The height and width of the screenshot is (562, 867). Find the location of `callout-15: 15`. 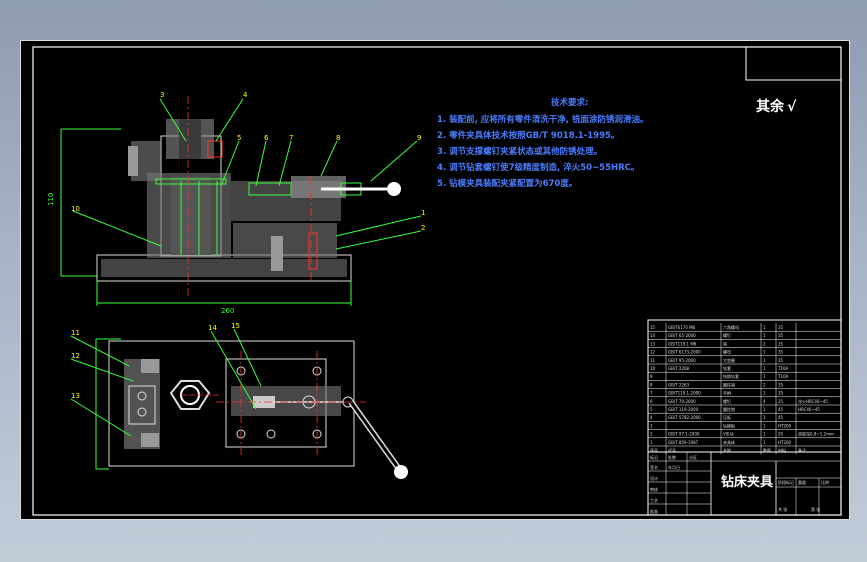

callout-15: 15 is located at coordinates (235, 326).